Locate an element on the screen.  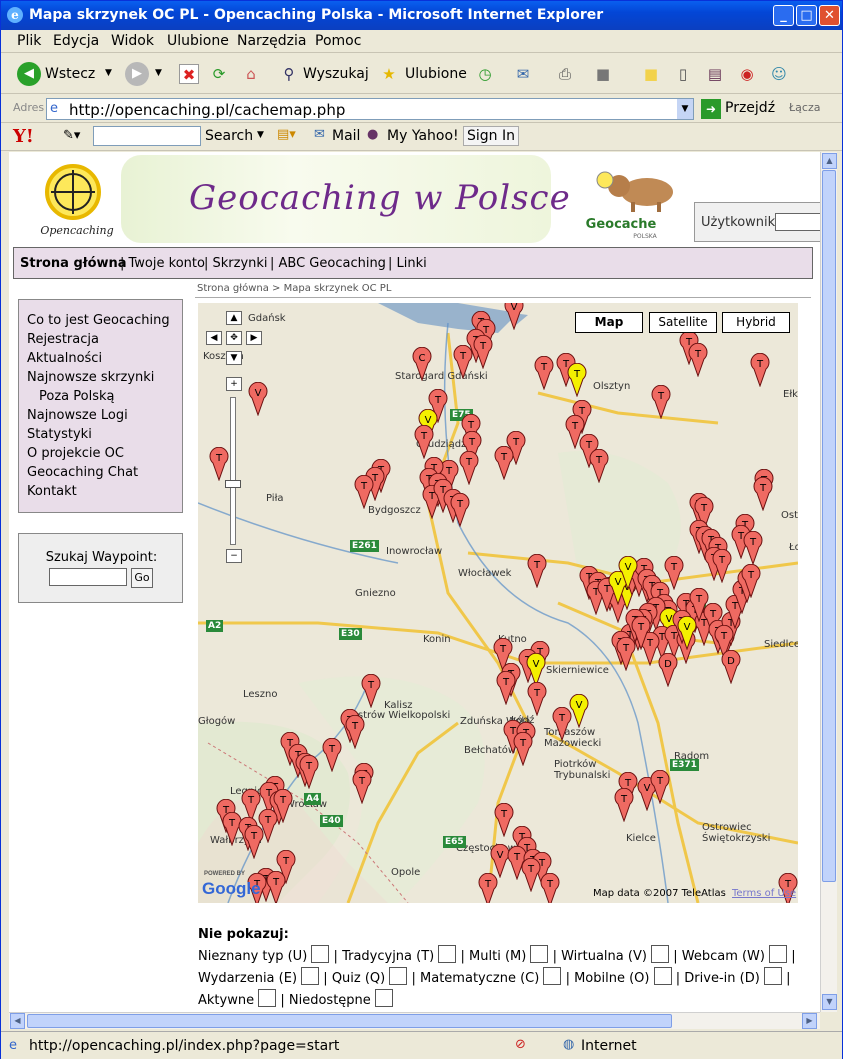
menu-pomoc: Pomoc is located at coordinates (338, 41).